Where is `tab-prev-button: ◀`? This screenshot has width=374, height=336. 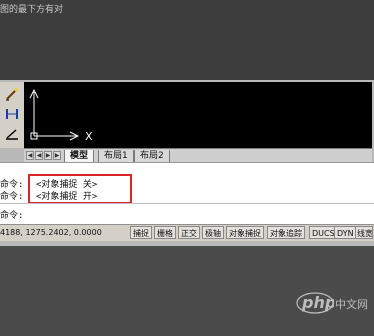
tab-prev-button: ◀ is located at coordinates (39, 155).